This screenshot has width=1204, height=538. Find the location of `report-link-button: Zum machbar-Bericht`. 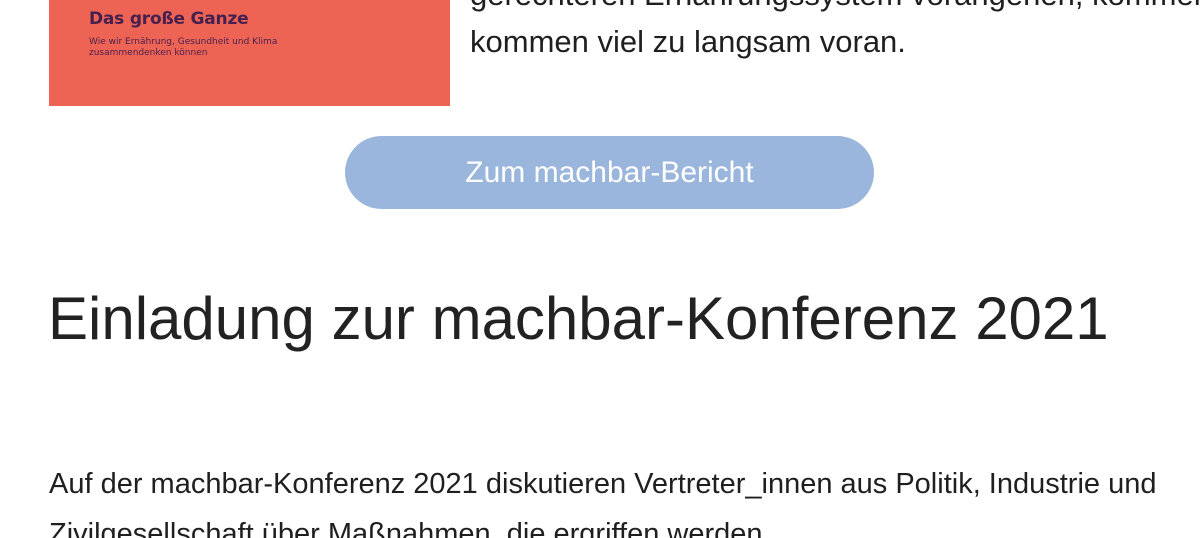

report-link-button: Zum machbar-Bericht is located at coordinates (609, 172).